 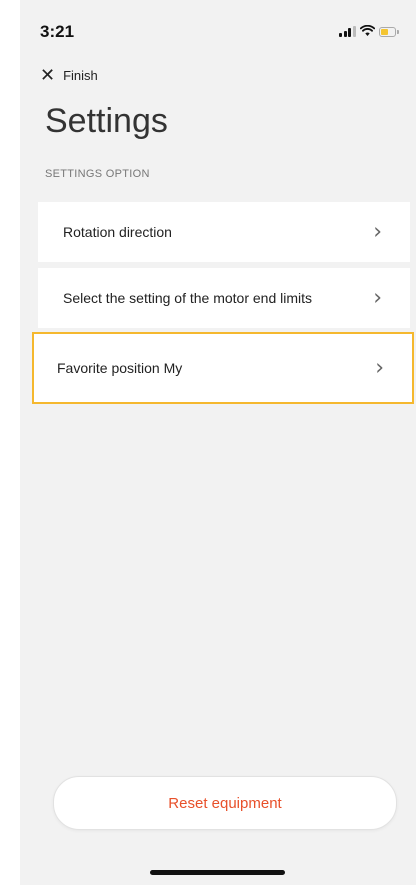 I want to click on option-rotation-direction: Rotation direction ›, so click(x=224, y=232).